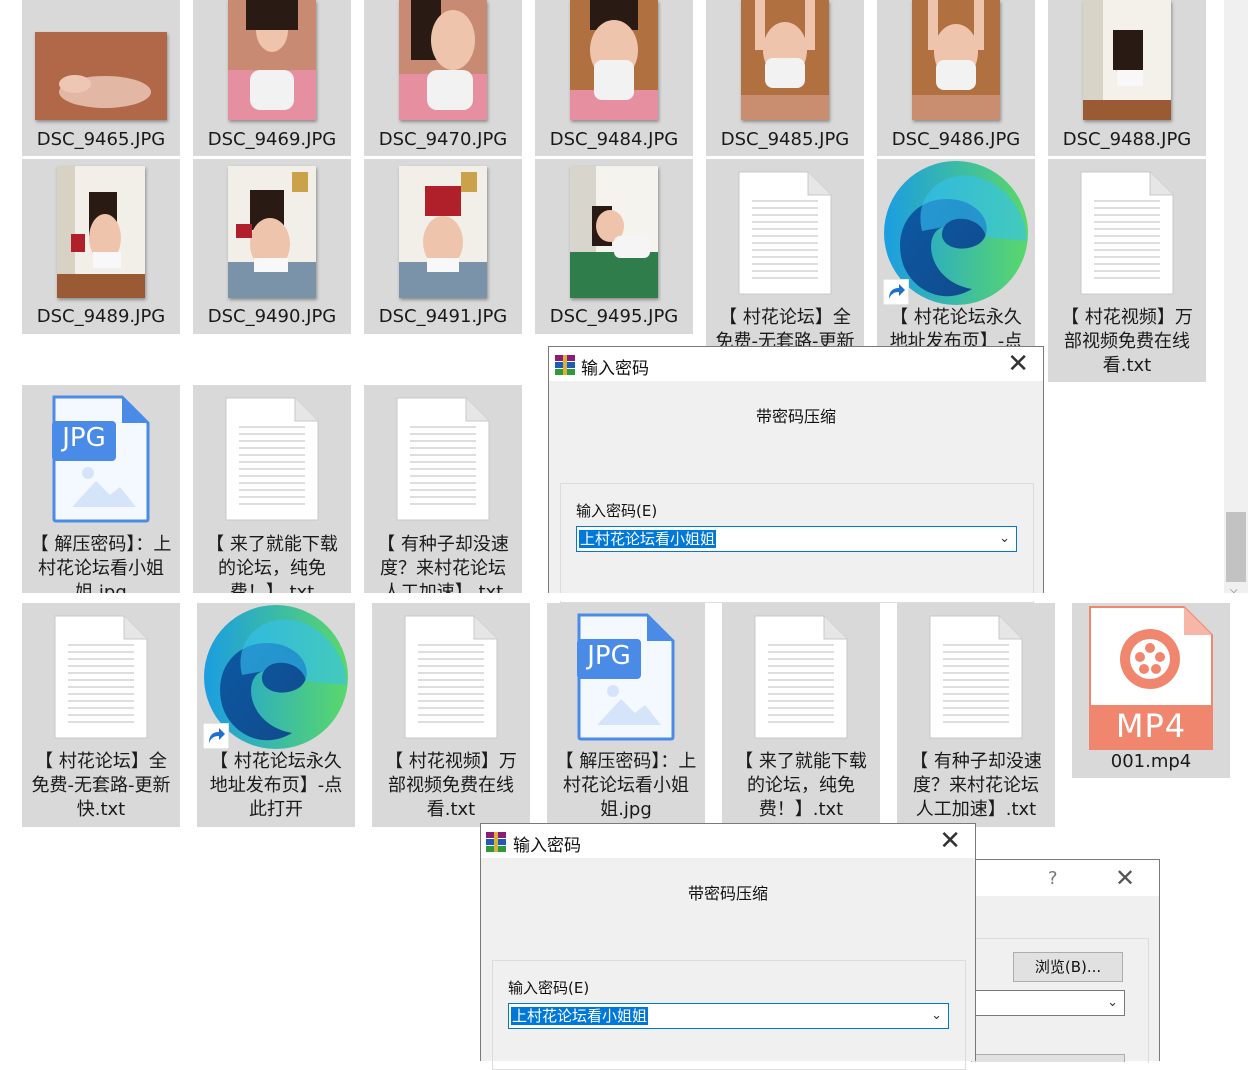 The width and height of the screenshot is (1248, 1070). I want to click on file-tile: DSC_9486.JPG, so click(956, 78).